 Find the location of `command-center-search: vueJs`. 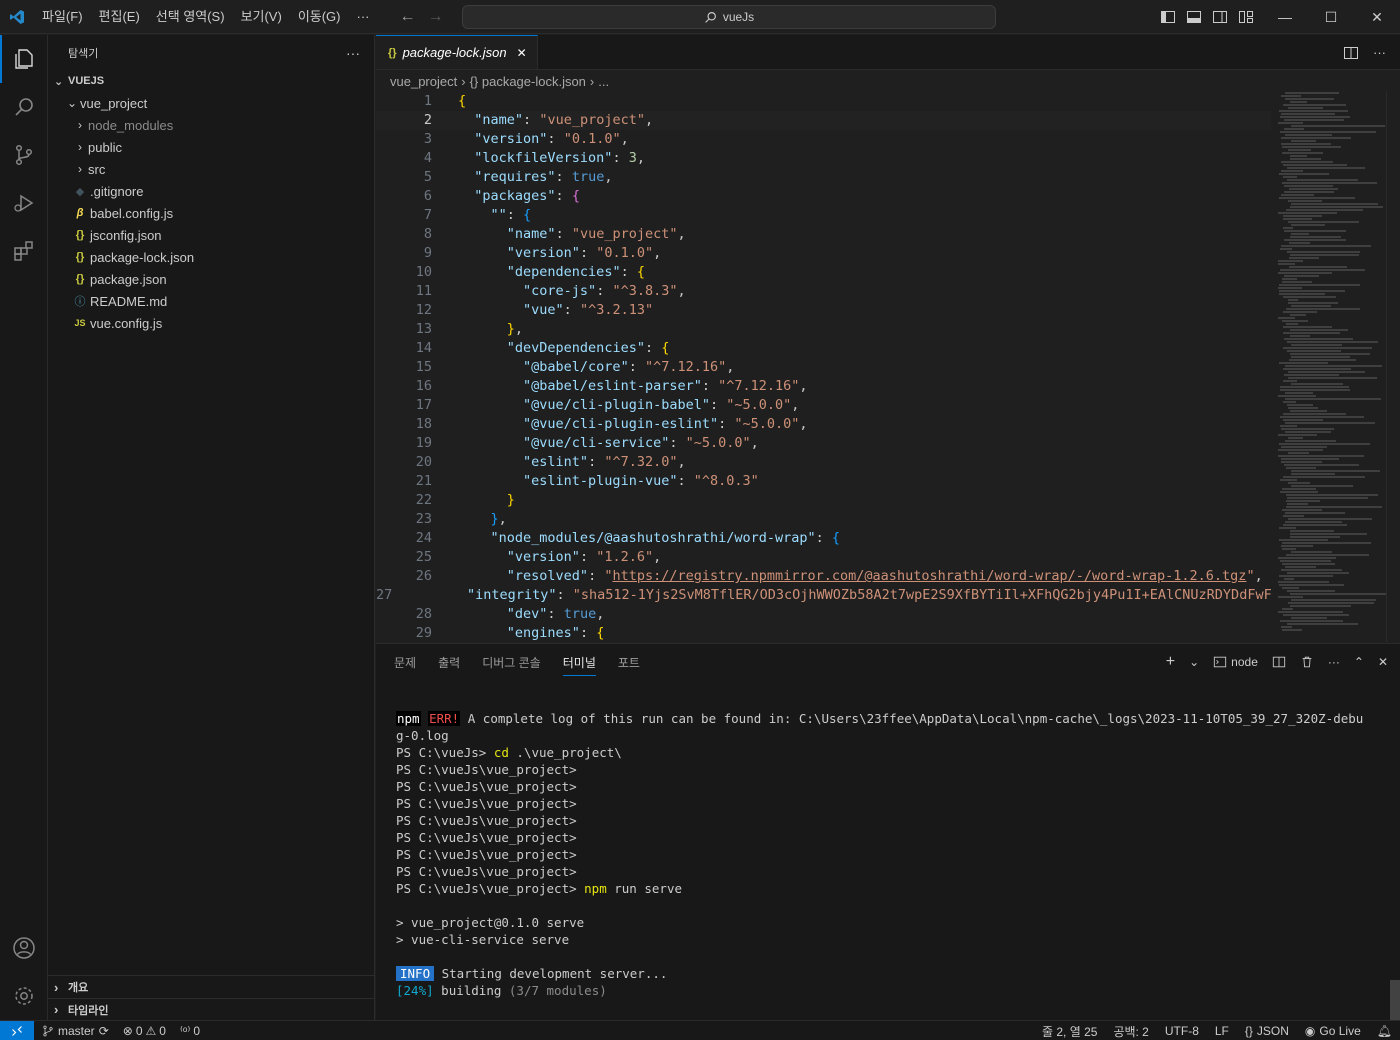

command-center-search: vueJs is located at coordinates (729, 17).